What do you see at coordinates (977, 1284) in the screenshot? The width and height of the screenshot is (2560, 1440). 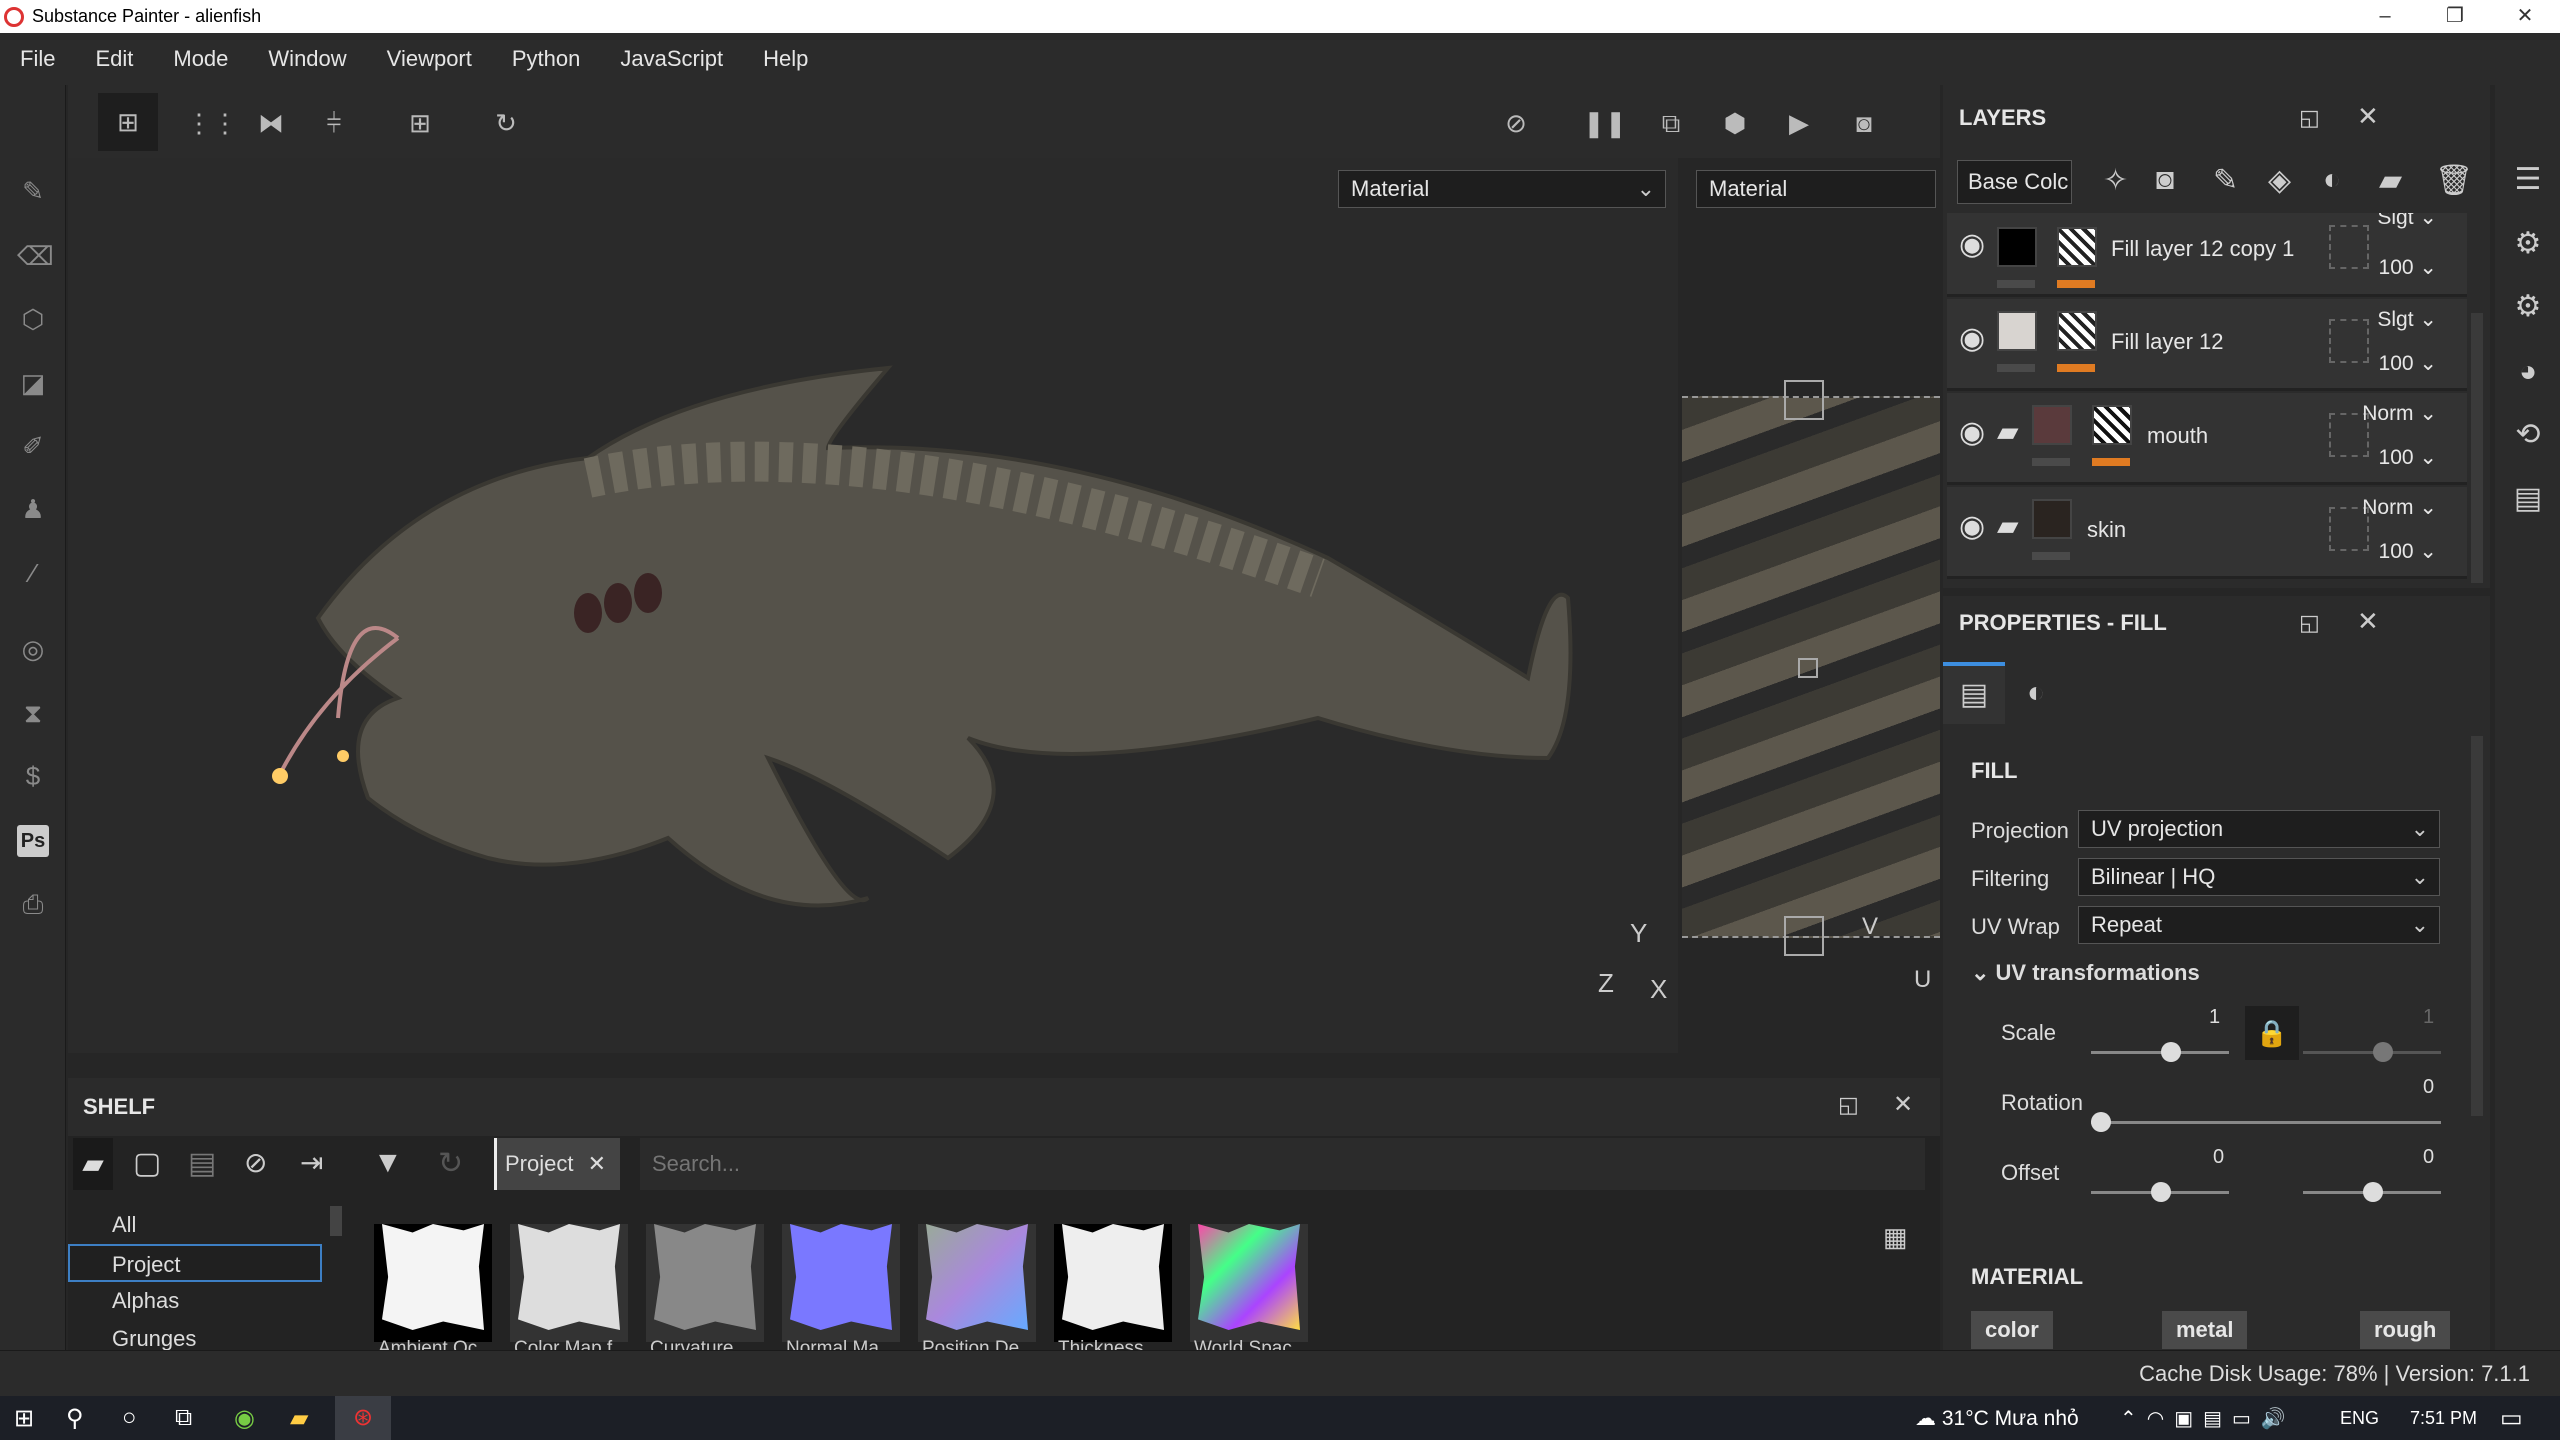 I see `shelf-item: Position De` at bounding box center [977, 1284].